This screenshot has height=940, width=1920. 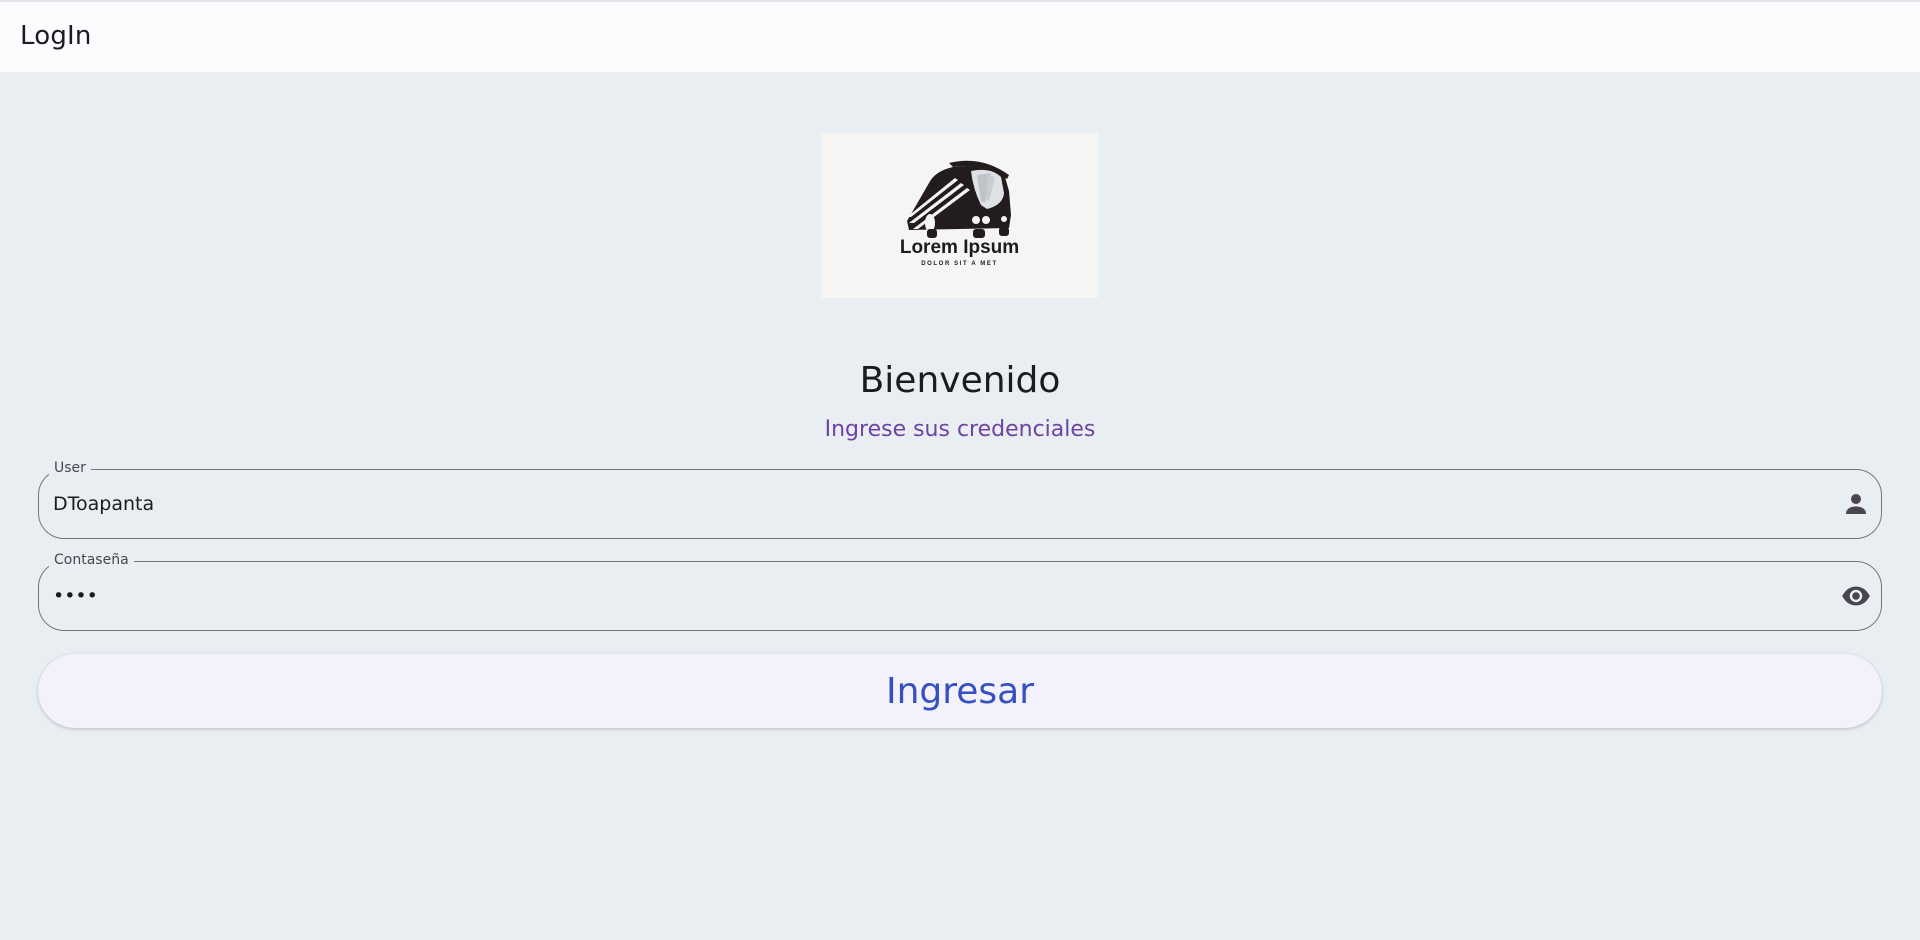 I want to click on logo-title: Lorem Ipsum, so click(x=959, y=247).